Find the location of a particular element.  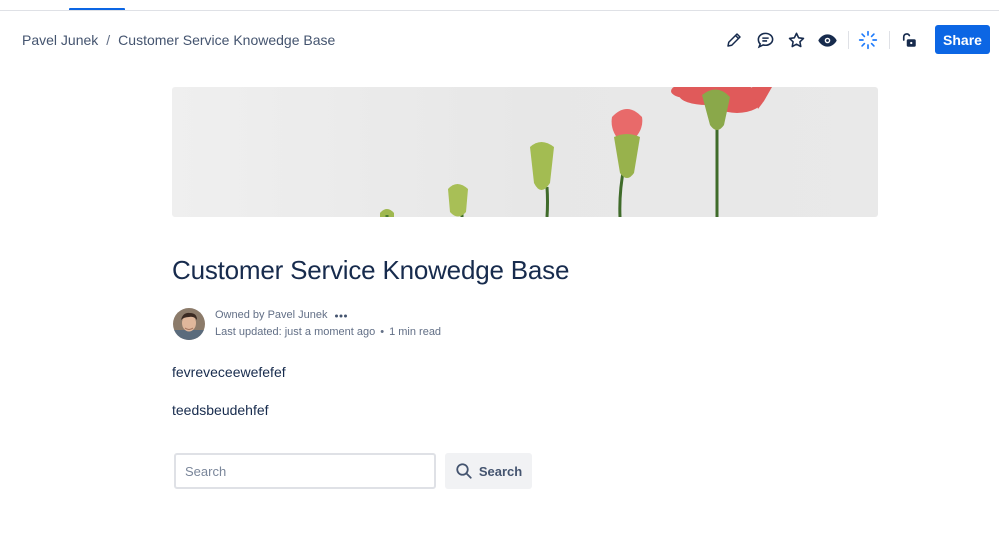

page-title: Customer Service Knowedge Base is located at coordinates (371, 270).